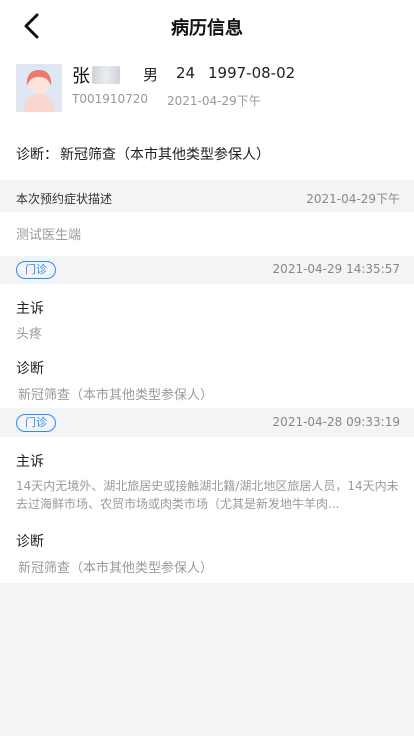 This screenshot has width=414, height=736. I want to click on symptom-content: 测试医生端, so click(49, 235).